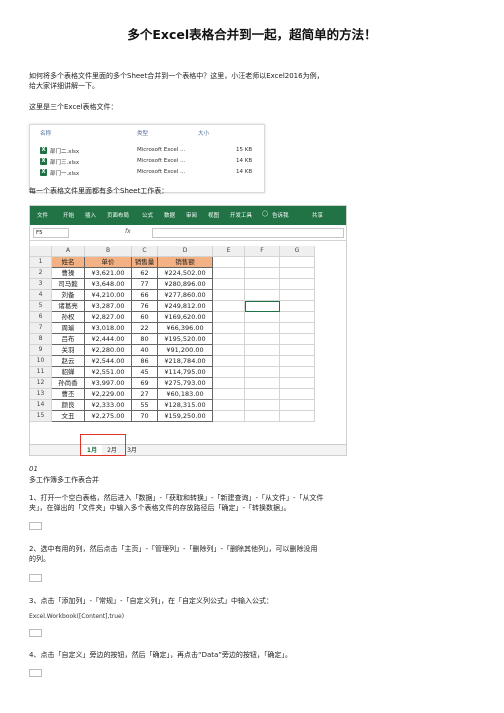 The height and width of the screenshot is (713, 504). What do you see at coordinates (42, 215) in the screenshot?
I see `ribbon-tab: 文件` at bounding box center [42, 215].